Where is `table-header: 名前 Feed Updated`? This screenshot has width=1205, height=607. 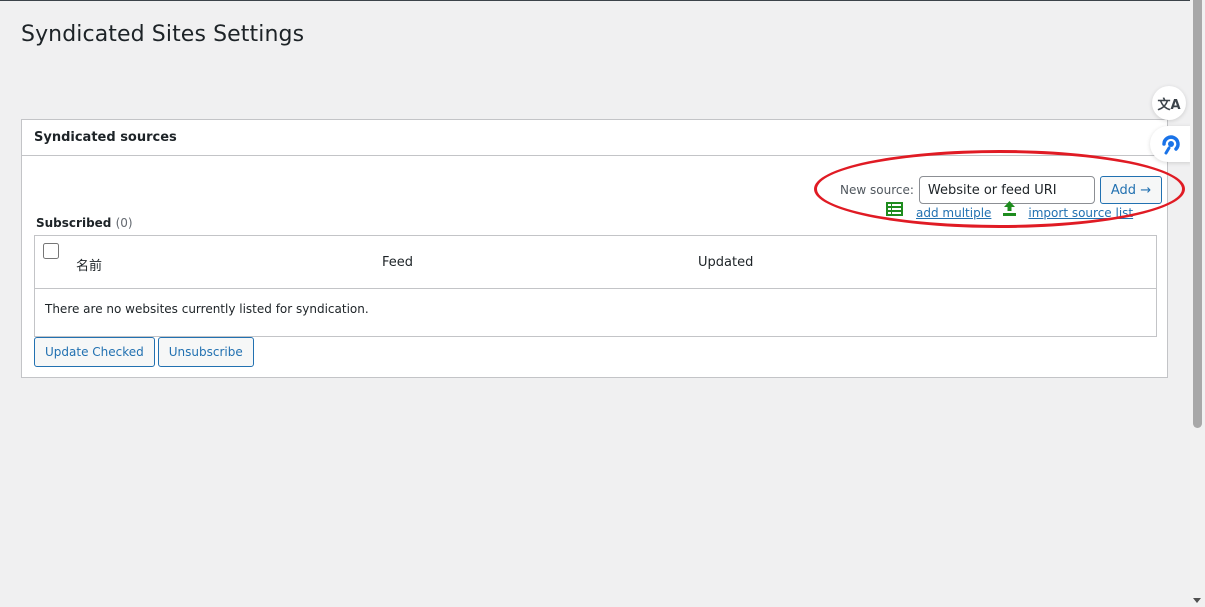
table-header: 名前 Feed Updated is located at coordinates (595, 262).